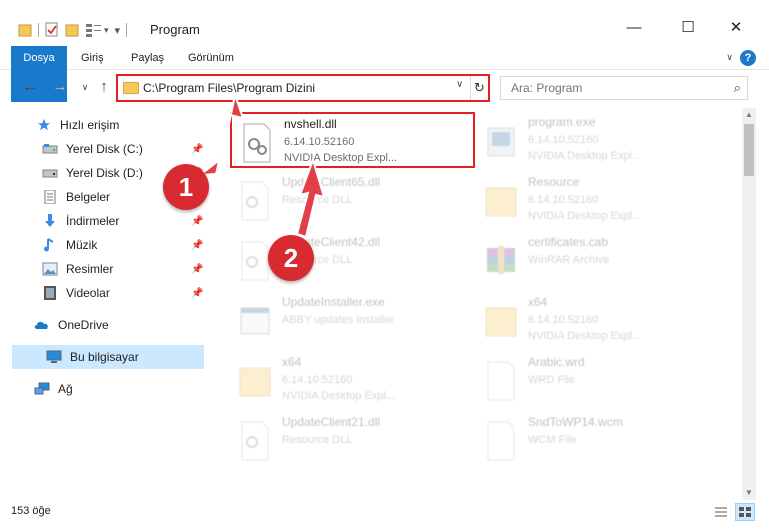 The image size is (769, 530). I want to click on scroll-down-icon: ▼, so click(749, 493).